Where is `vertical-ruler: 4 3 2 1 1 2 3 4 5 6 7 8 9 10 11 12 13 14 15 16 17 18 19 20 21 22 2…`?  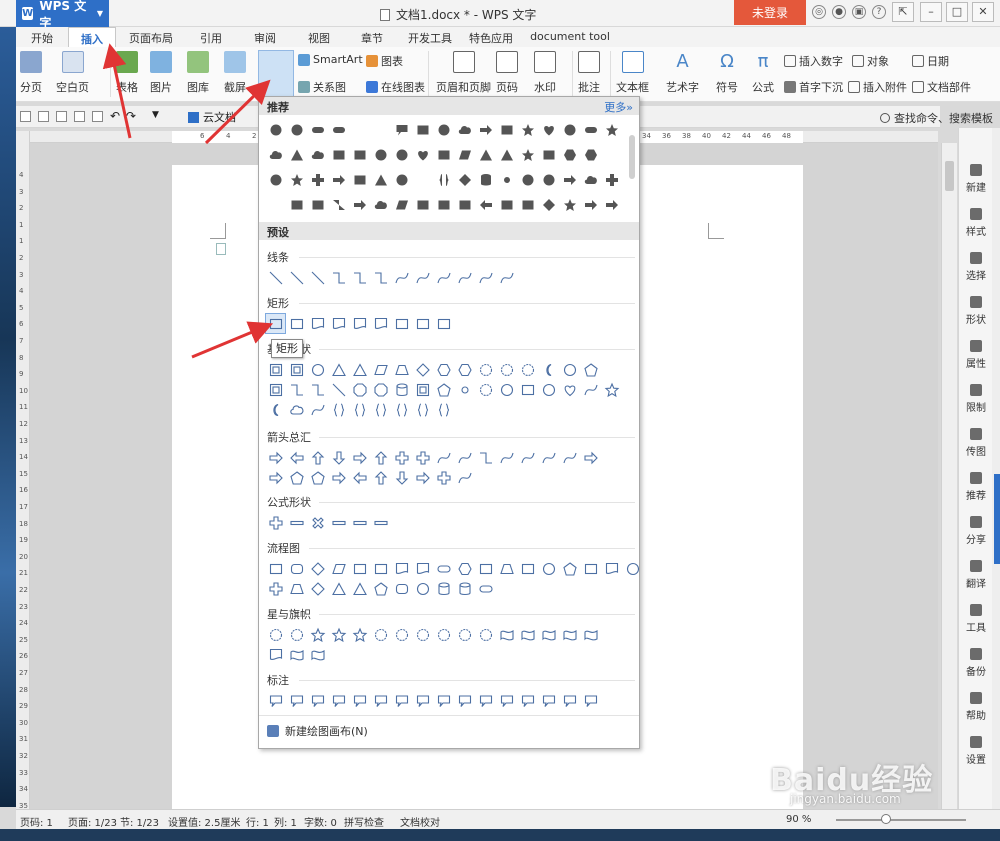 vertical-ruler: 4 3 2 1 1 2 3 4 5 6 7 8 9 10 11 12 13 14 15 16 17 18 19 20 21 22 2… is located at coordinates (23, 471).